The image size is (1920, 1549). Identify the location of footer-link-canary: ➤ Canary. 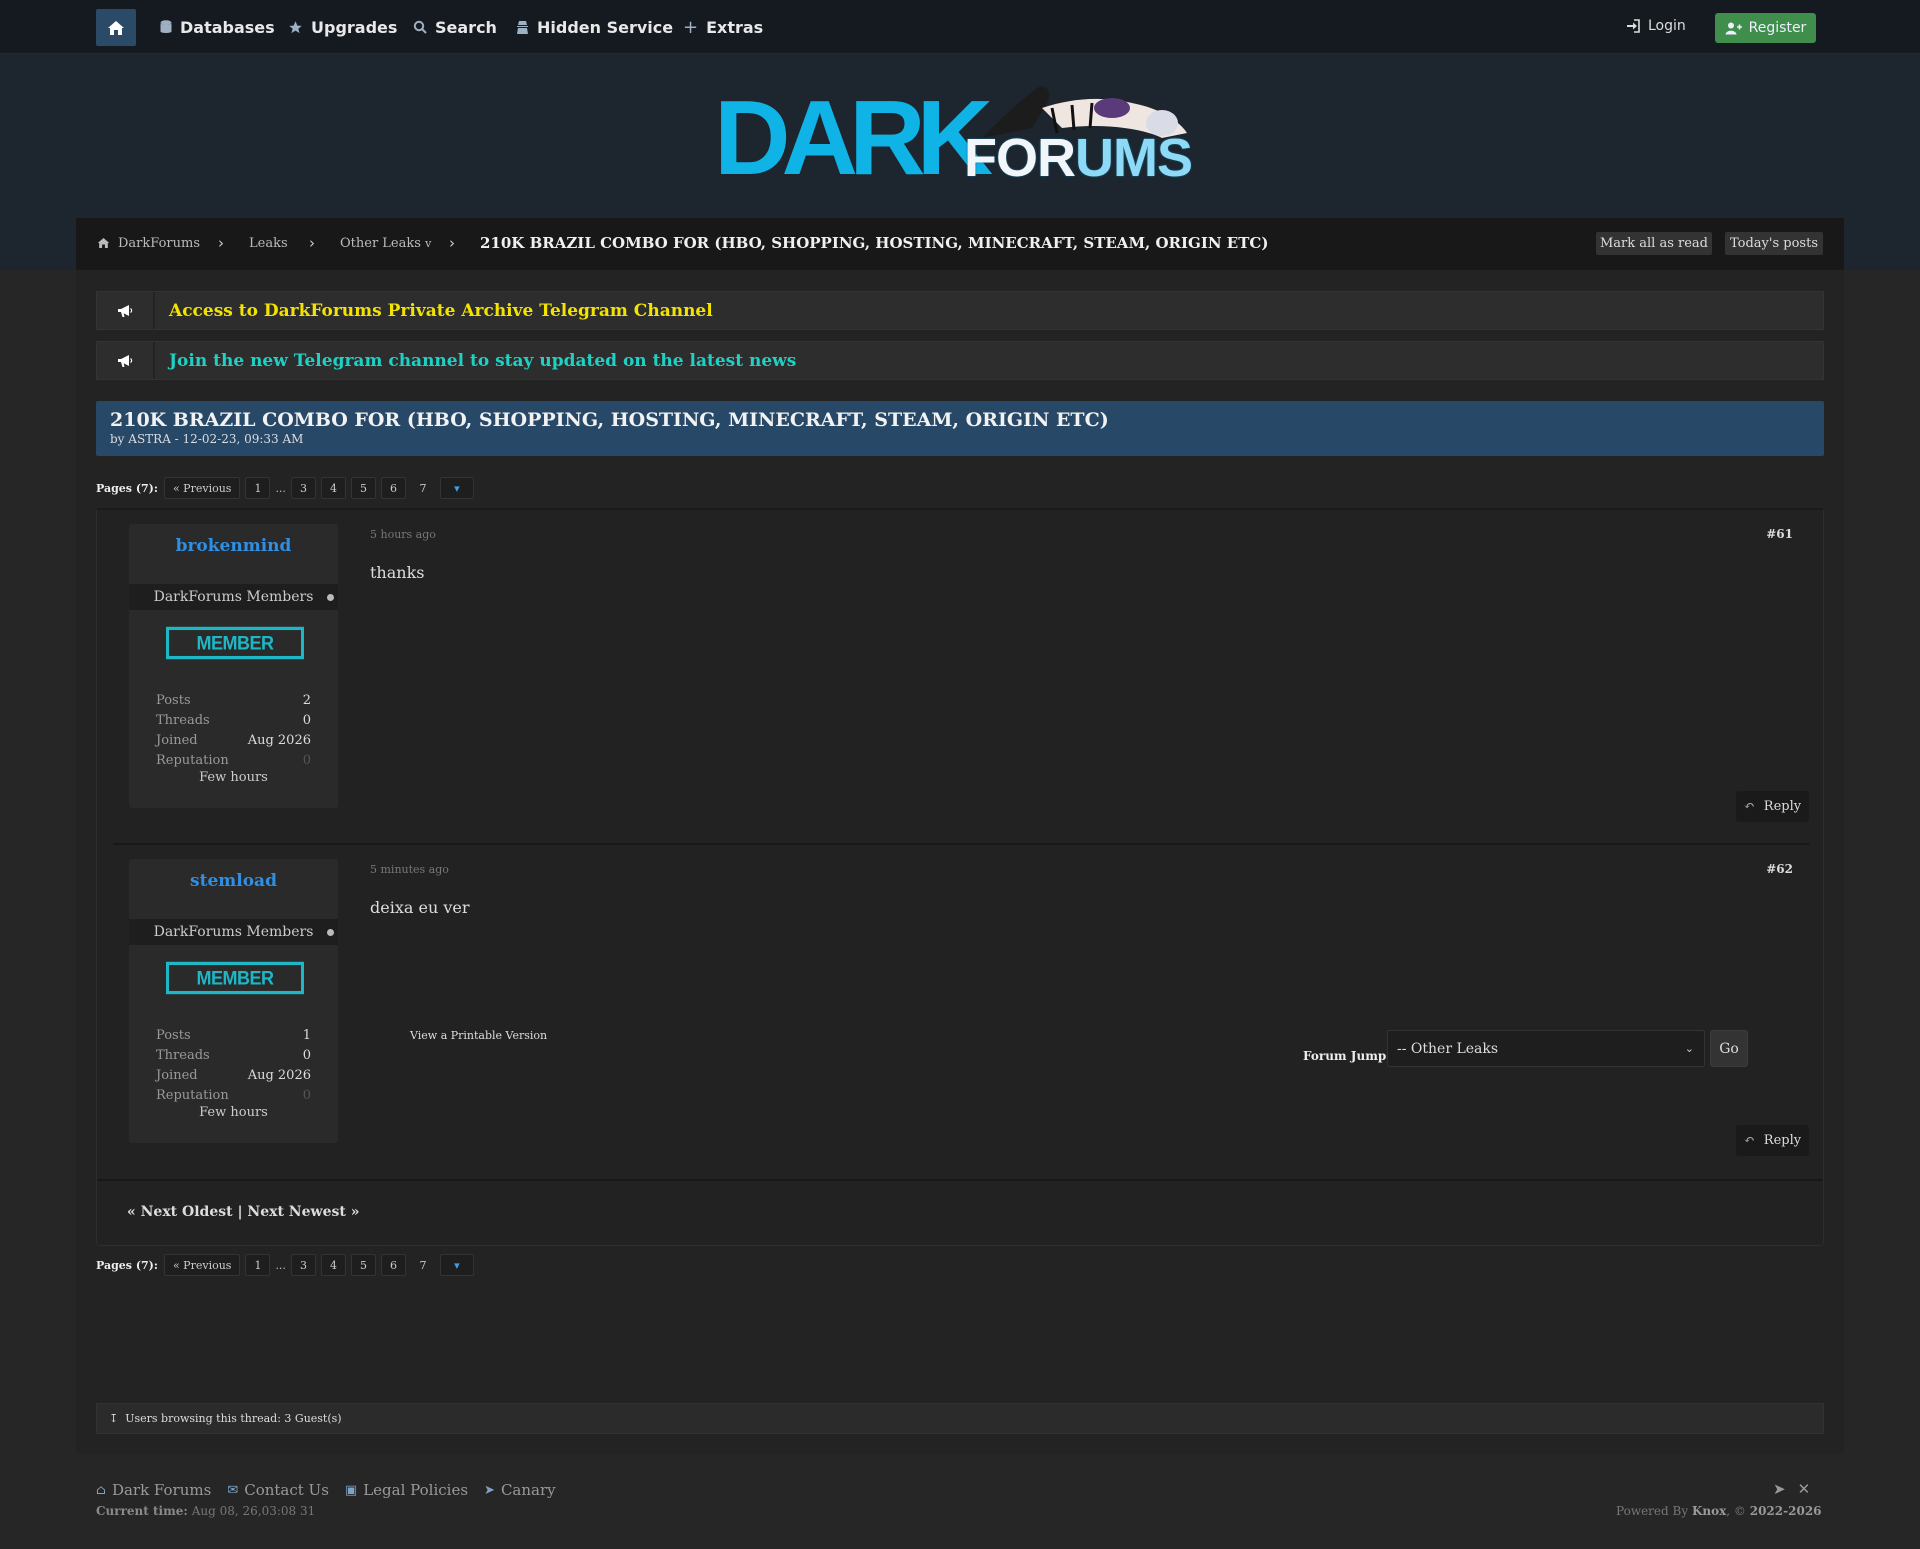
(520, 1490).